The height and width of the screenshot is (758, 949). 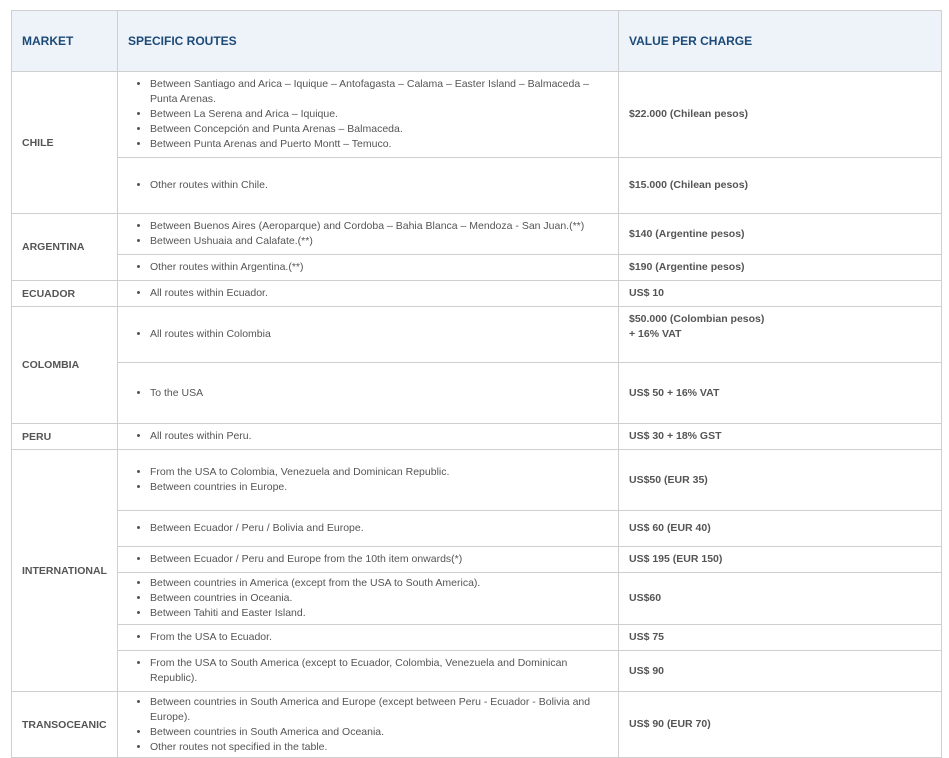 What do you see at coordinates (379, 267) in the screenshot?
I see `route-item: Other routes within Argentina.(**)` at bounding box center [379, 267].